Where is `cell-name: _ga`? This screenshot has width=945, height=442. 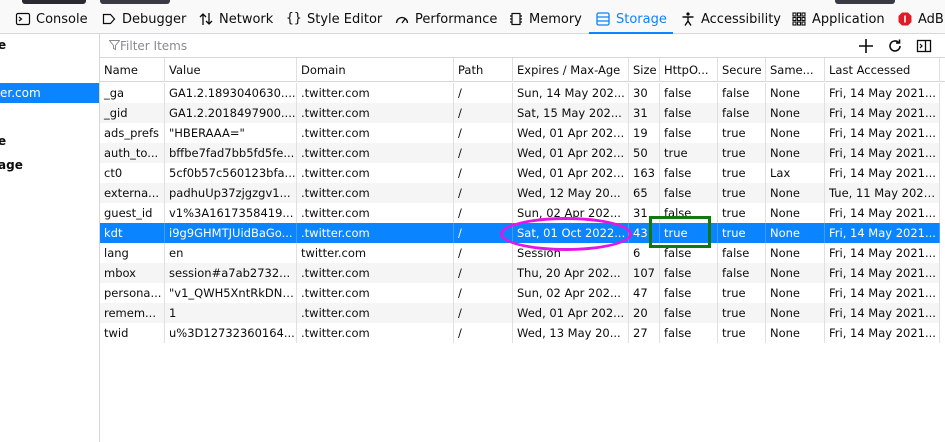
cell-name: _ga is located at coordinates (132, 93).